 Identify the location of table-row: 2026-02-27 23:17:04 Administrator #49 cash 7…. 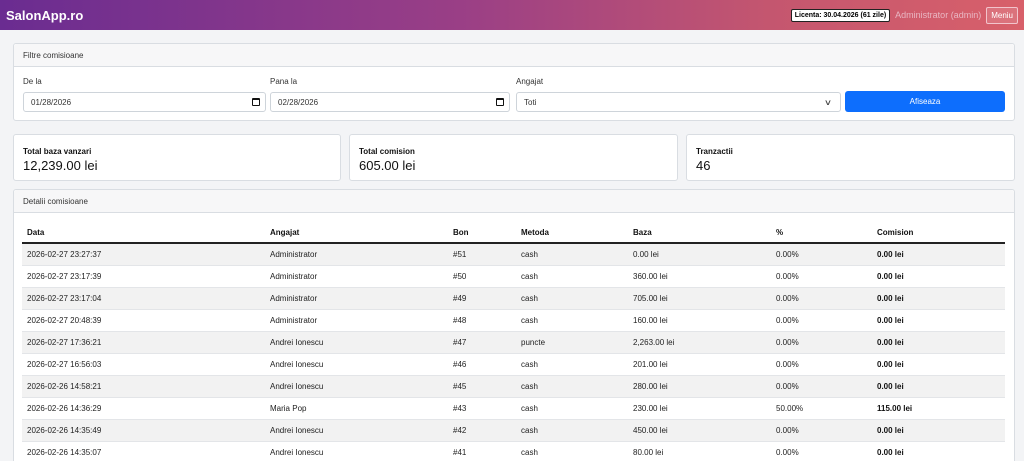
(513, 299).